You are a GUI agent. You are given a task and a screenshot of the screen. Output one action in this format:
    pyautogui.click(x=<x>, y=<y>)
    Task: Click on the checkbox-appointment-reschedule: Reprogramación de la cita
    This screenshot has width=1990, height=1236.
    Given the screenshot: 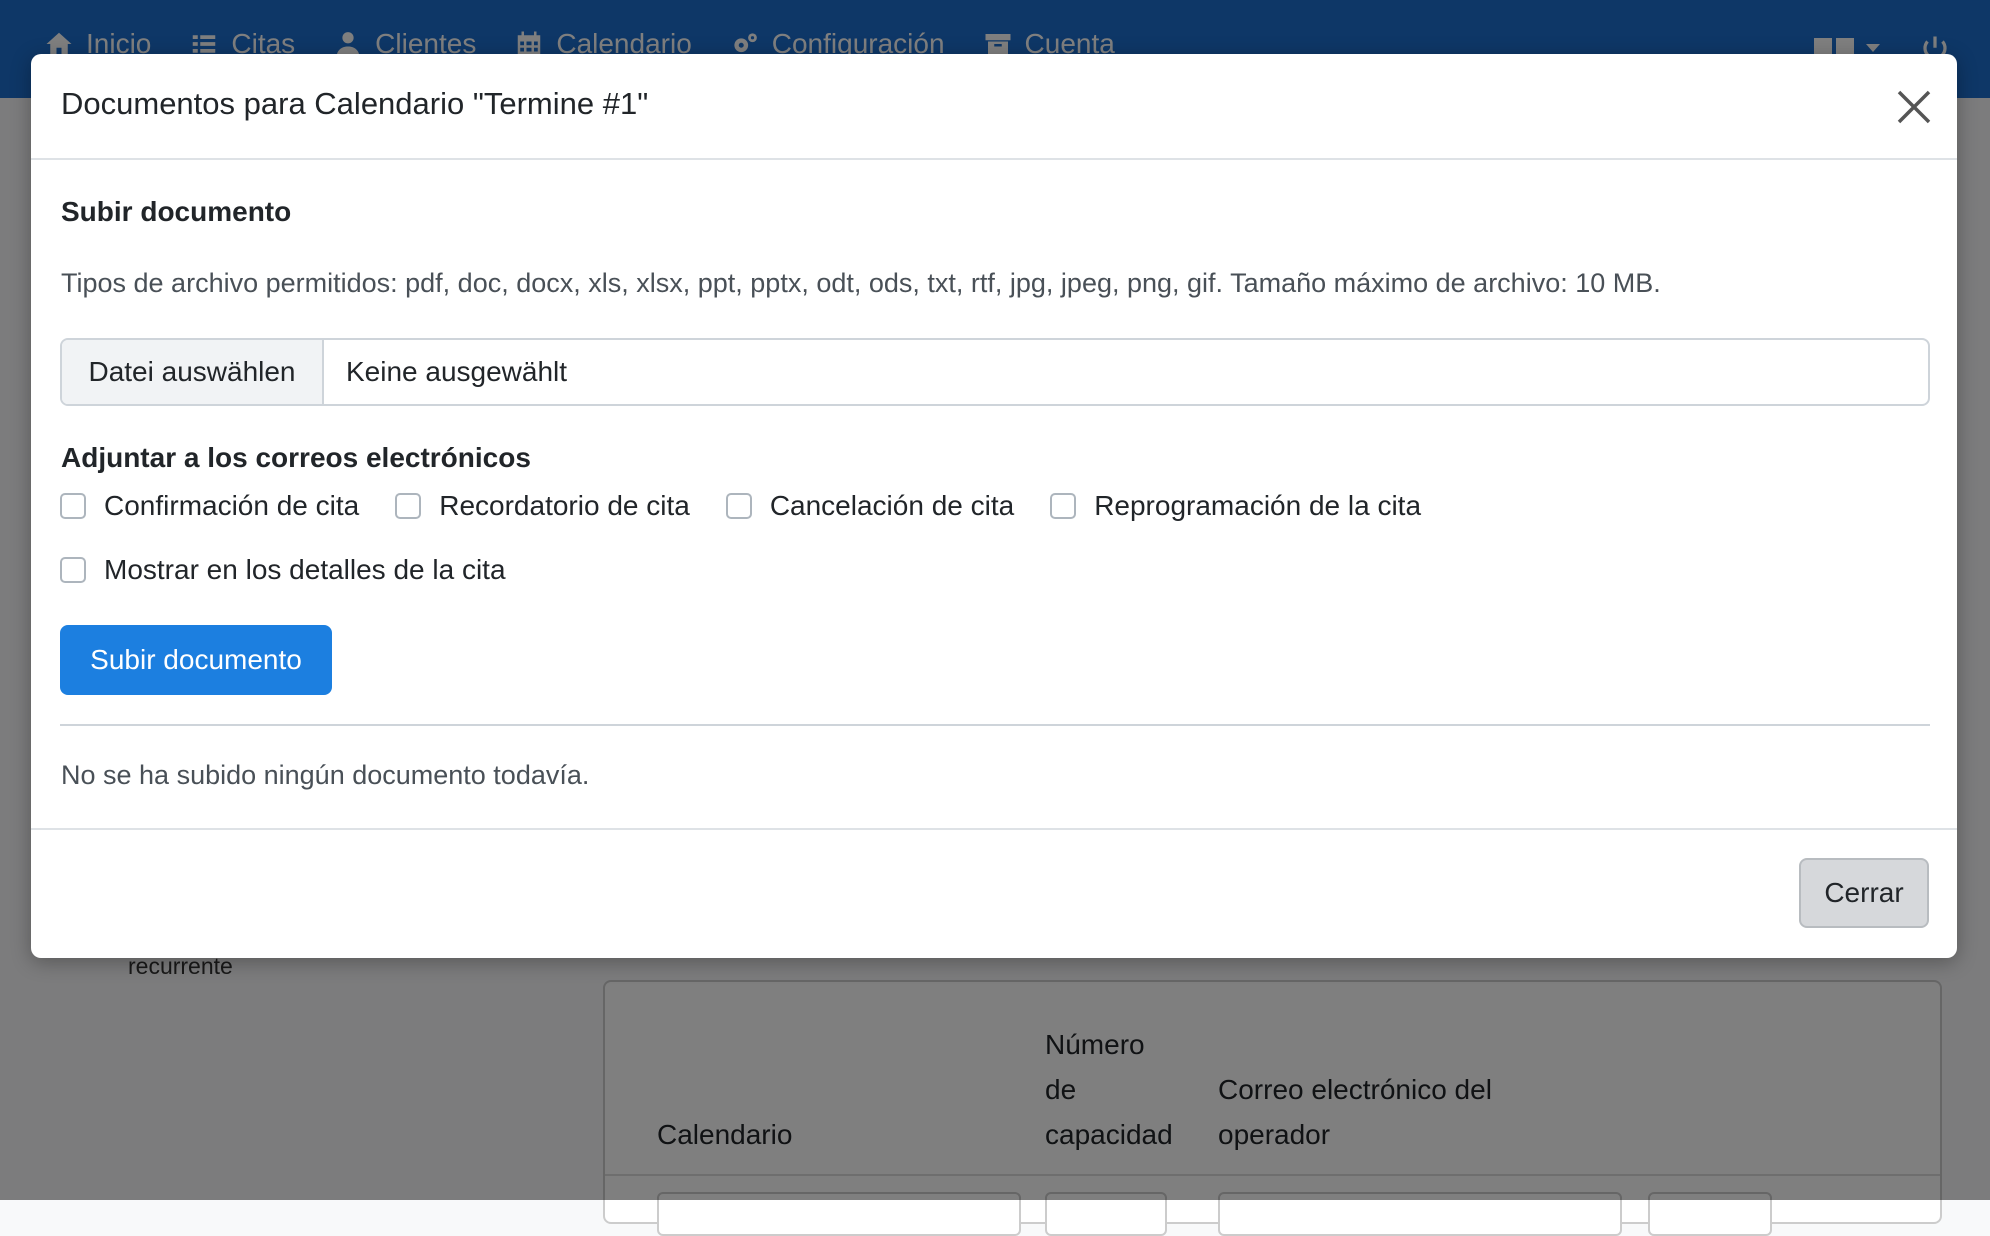 What is the action you would take?
    pyautogui.click(x=1235, y=506)
    